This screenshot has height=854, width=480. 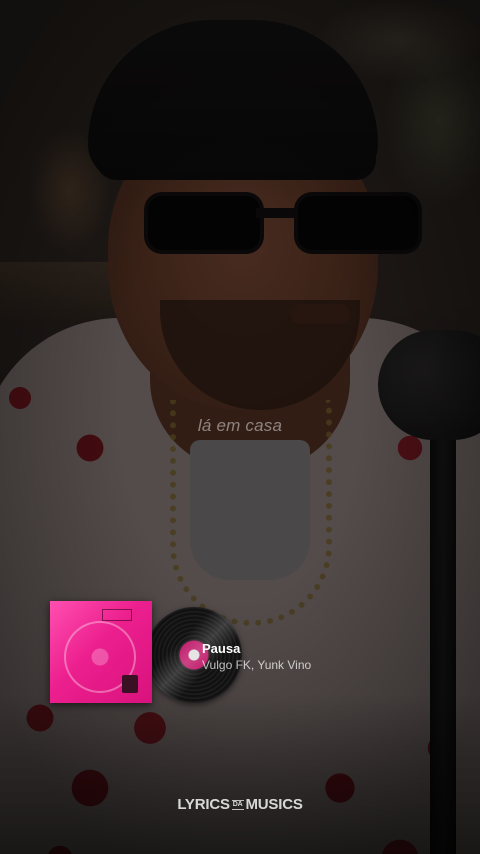 I want to click on brand-right: MUSICS, so click(x=274, y=804).